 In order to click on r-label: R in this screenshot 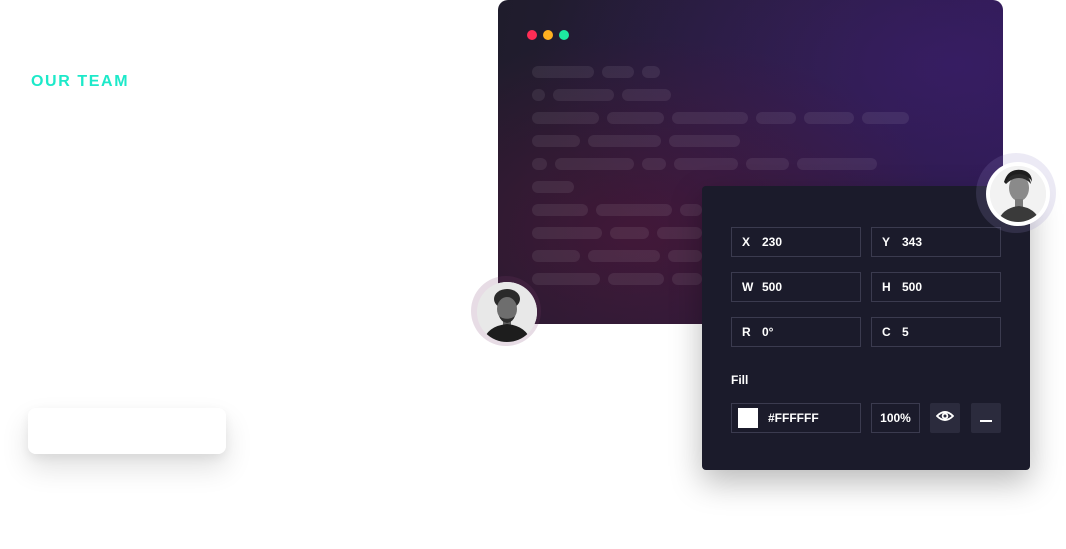, I will do `click(746, 332)`.